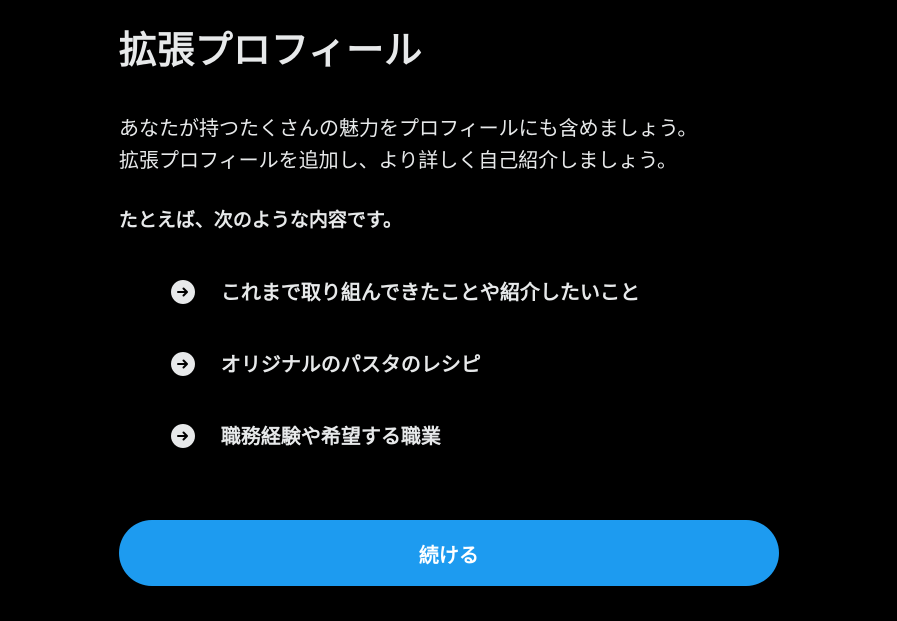 The image size is (897, 621). Describe the element at coordinates (449, 553) in the screenshot. I see `continue-button: 続ける` at that location.